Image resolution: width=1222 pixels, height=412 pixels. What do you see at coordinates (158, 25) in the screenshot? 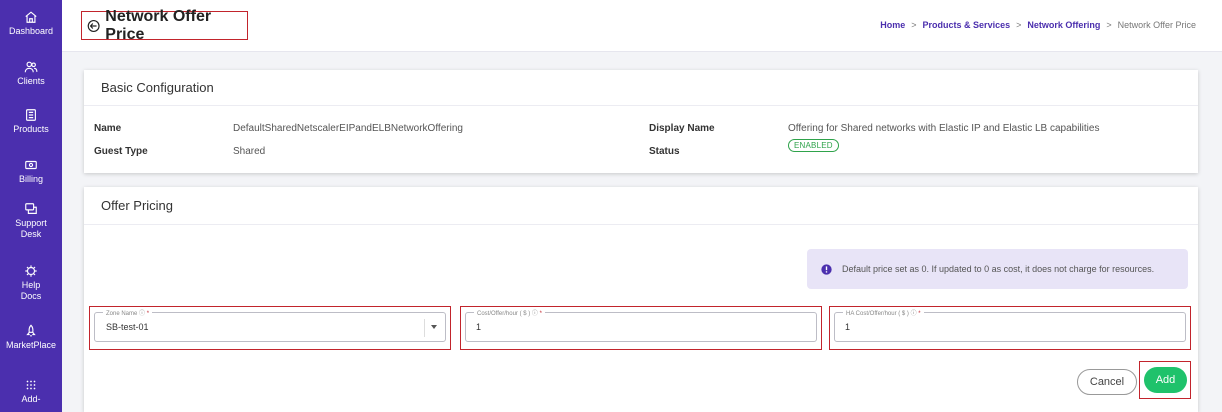
I see `page-title: Network Offer Price` at bounding box center [158, 25].